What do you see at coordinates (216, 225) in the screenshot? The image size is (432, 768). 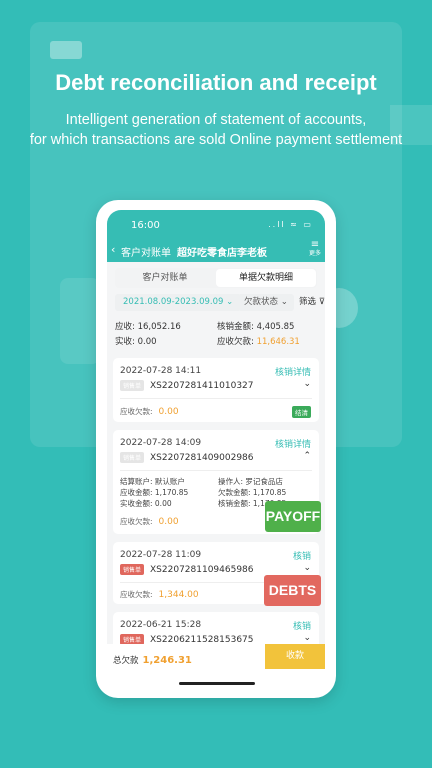 I see `status-bar: 16:00 ..ll ≈ ▭` at bounding box center [216, 225].